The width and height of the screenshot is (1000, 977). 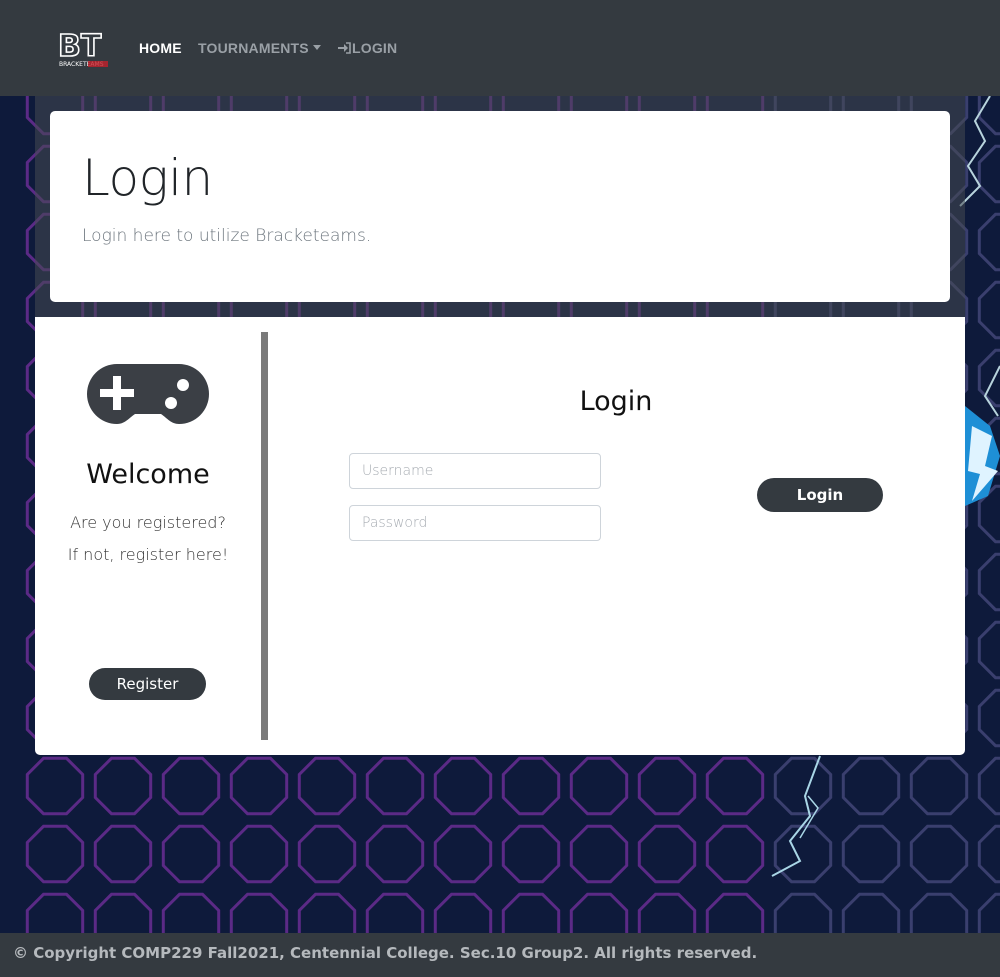 I want to click on page-subtitle: Login here to utilize Bracketeams., so click(x=227, y=236).